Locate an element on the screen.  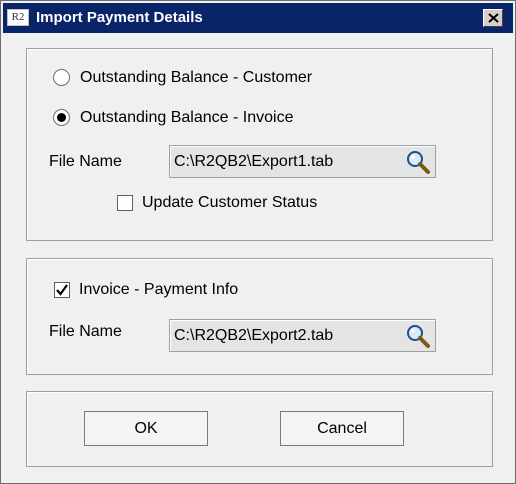
radio-outstanding-invoice is located at coordinates (61, 117).